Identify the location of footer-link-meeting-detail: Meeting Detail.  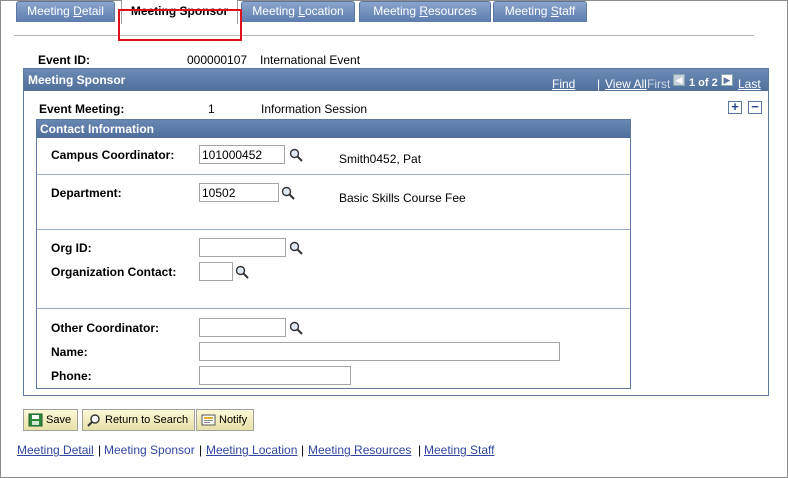
(55, 450).